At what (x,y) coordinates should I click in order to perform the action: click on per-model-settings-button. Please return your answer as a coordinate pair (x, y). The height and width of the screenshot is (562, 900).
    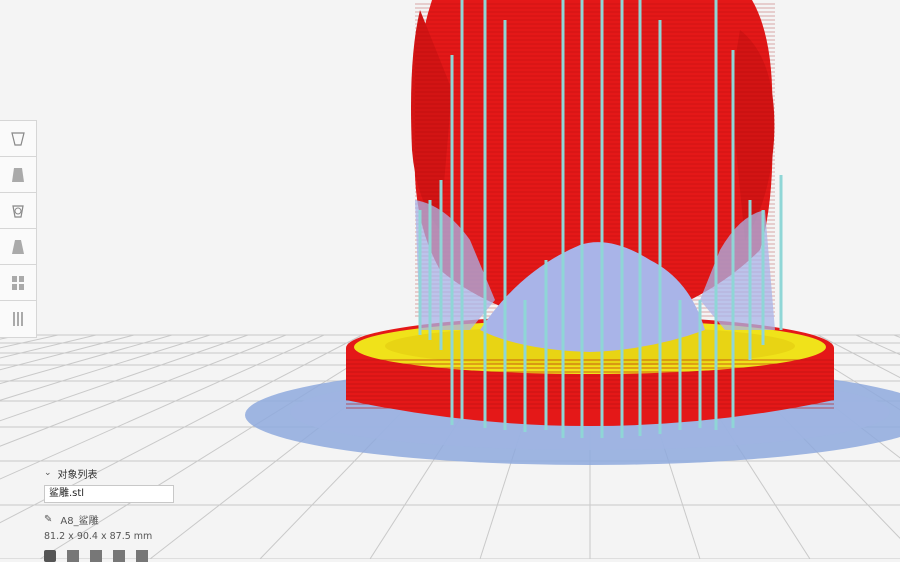
    Looking at the image, I should click on (18, 283).